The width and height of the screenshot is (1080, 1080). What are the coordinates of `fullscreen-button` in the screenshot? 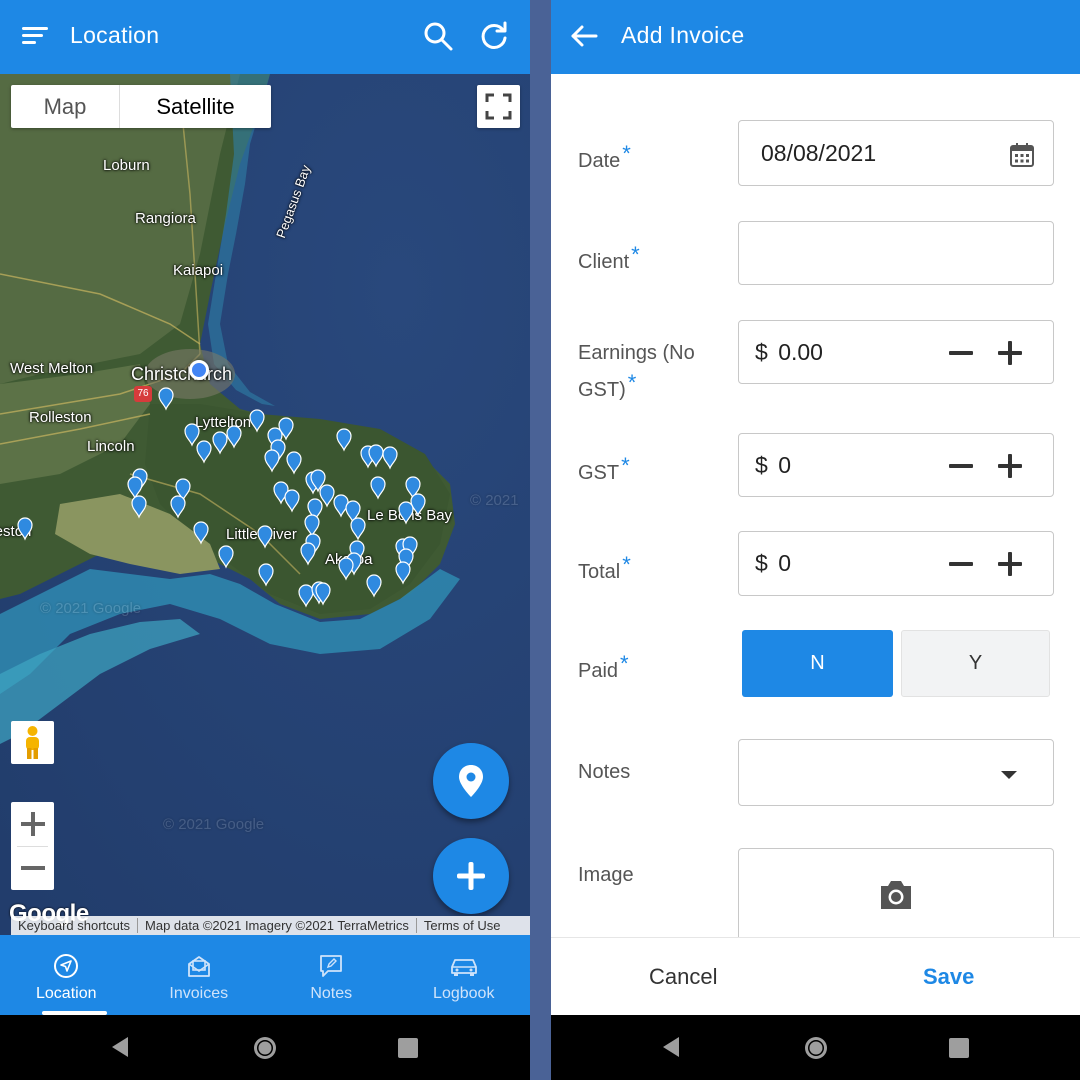 It's located at (498, 106).